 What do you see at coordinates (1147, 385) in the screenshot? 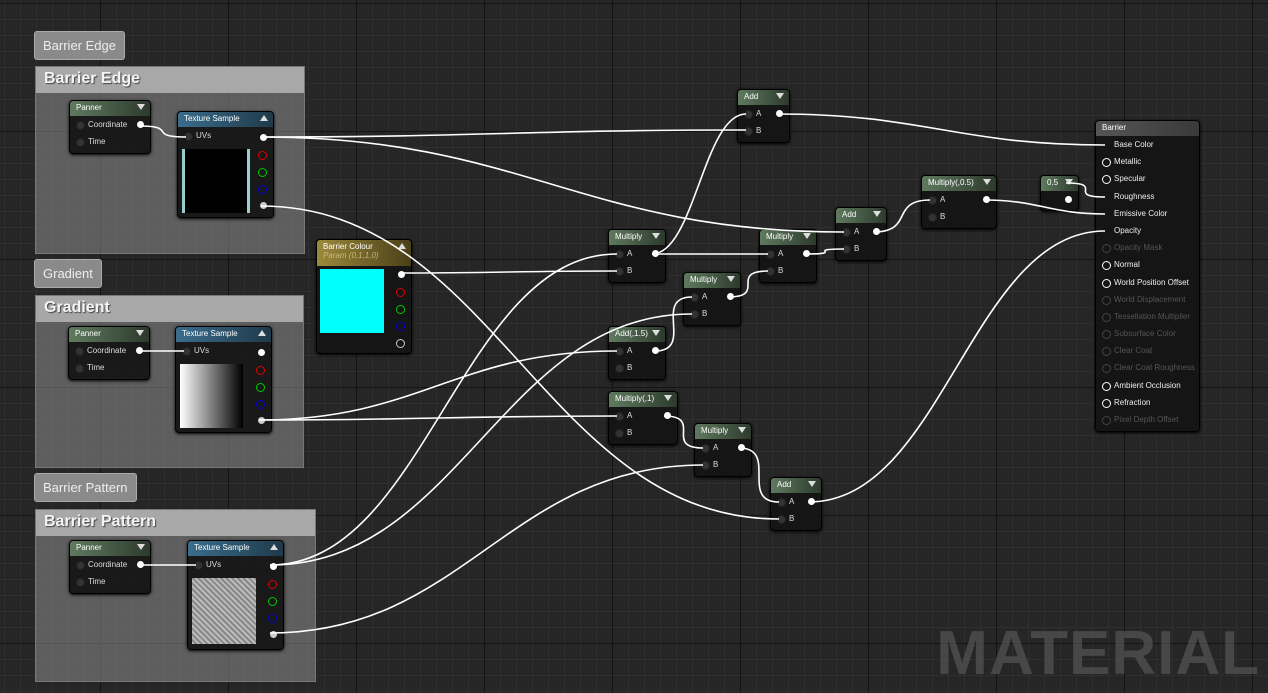
I see `material-input: Ambient Occlusion` at bounding box center [1147, 385].